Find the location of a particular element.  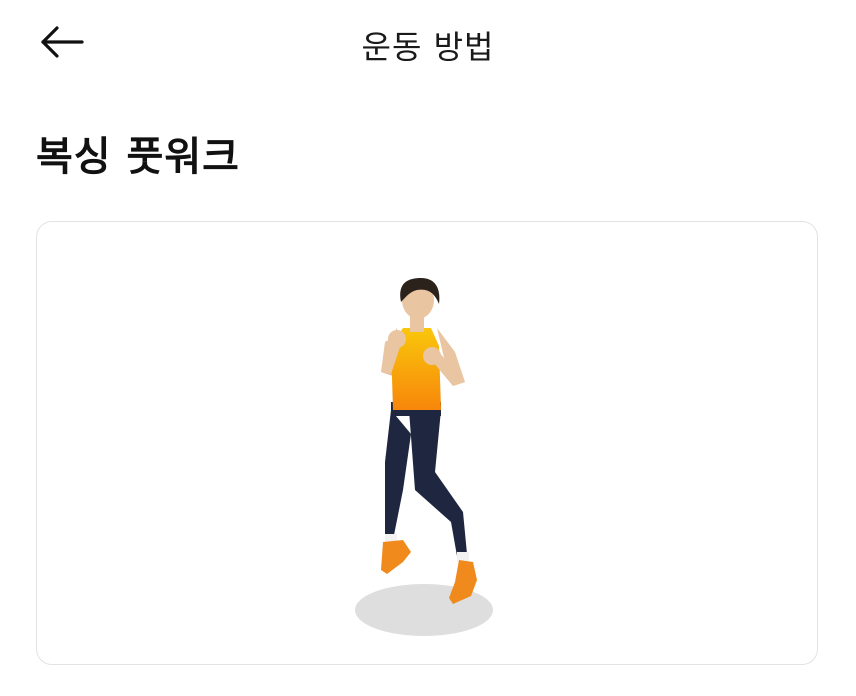

front-fist is located at coordinates (432, 356).